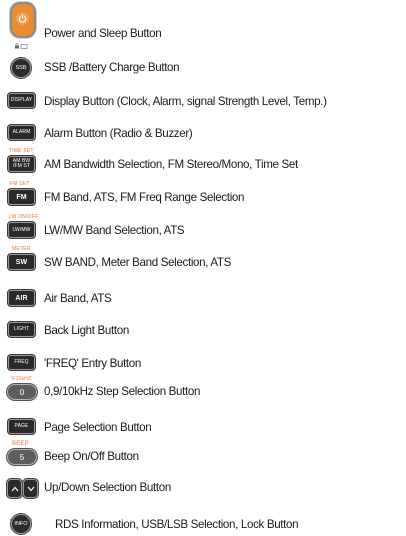  Describe the element at coordinates (21, 298) in the screenshot. I see `air-button-icon: AIR` at that location.